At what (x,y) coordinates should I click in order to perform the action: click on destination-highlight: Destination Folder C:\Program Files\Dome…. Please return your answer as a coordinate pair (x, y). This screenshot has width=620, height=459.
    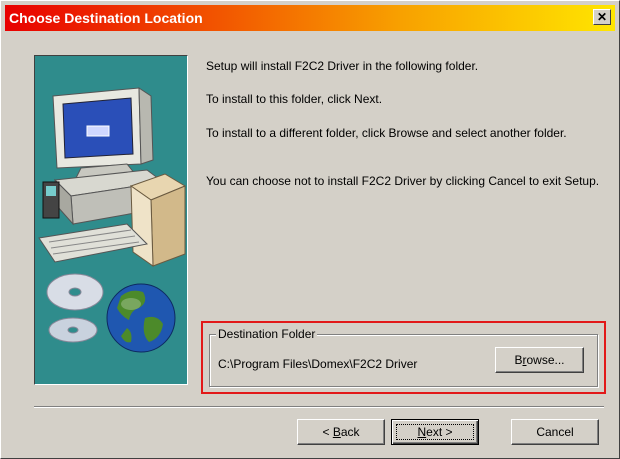
    Looking at the image, I should click on (403, 357).